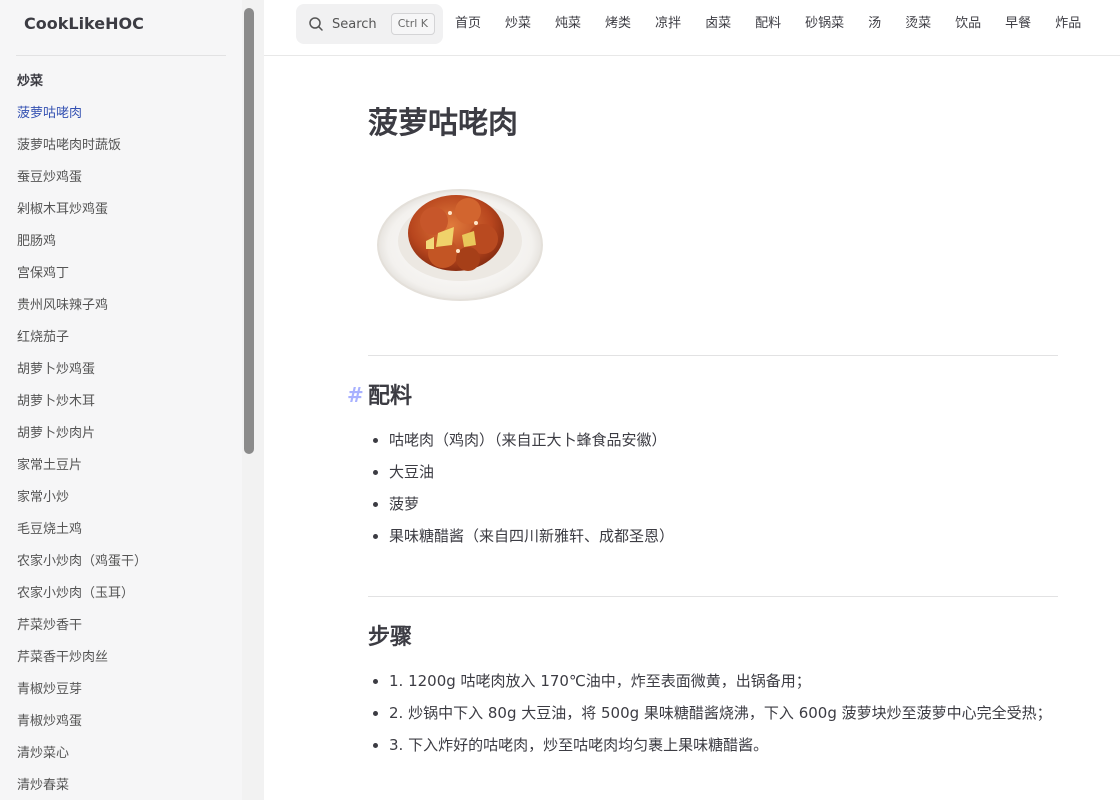  What do you see at coordinates (82, 630) in the screenshot?
I see `sidebar-item: 芹菜炒香干` at bounding box center [82, 630].